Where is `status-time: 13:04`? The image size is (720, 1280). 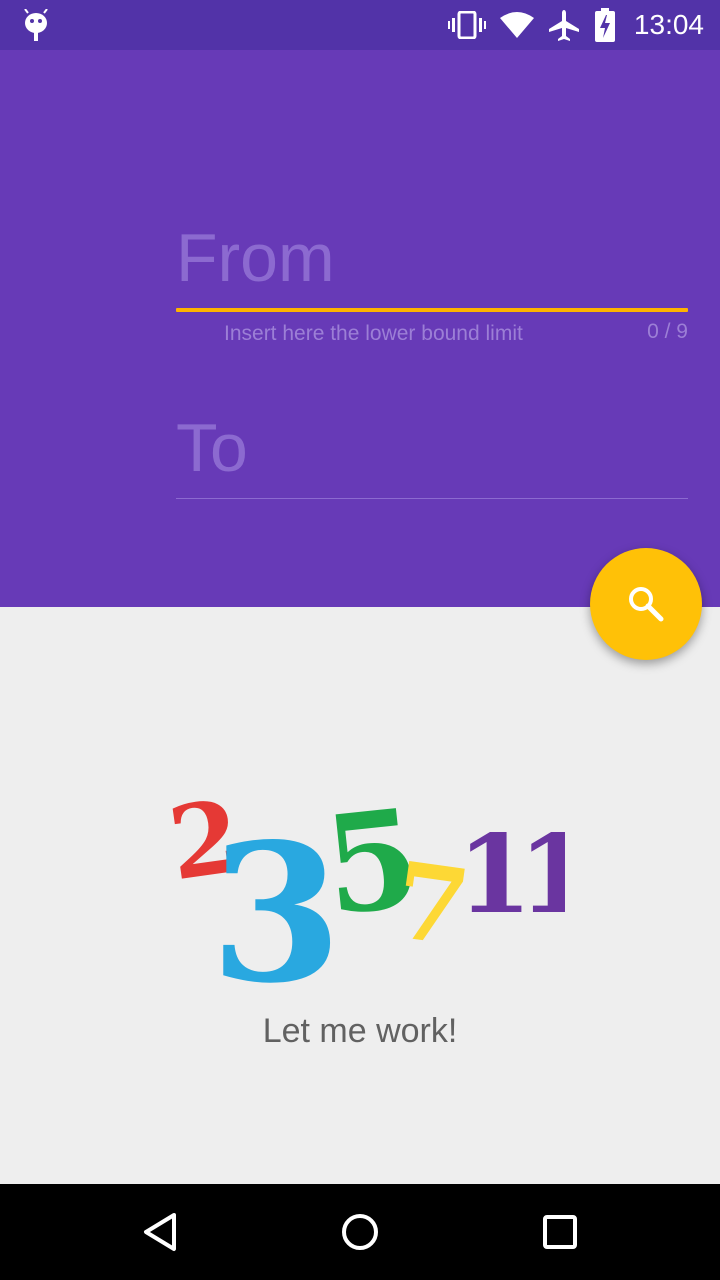 status-time: 13:04 is located at coordinates (668, 24).